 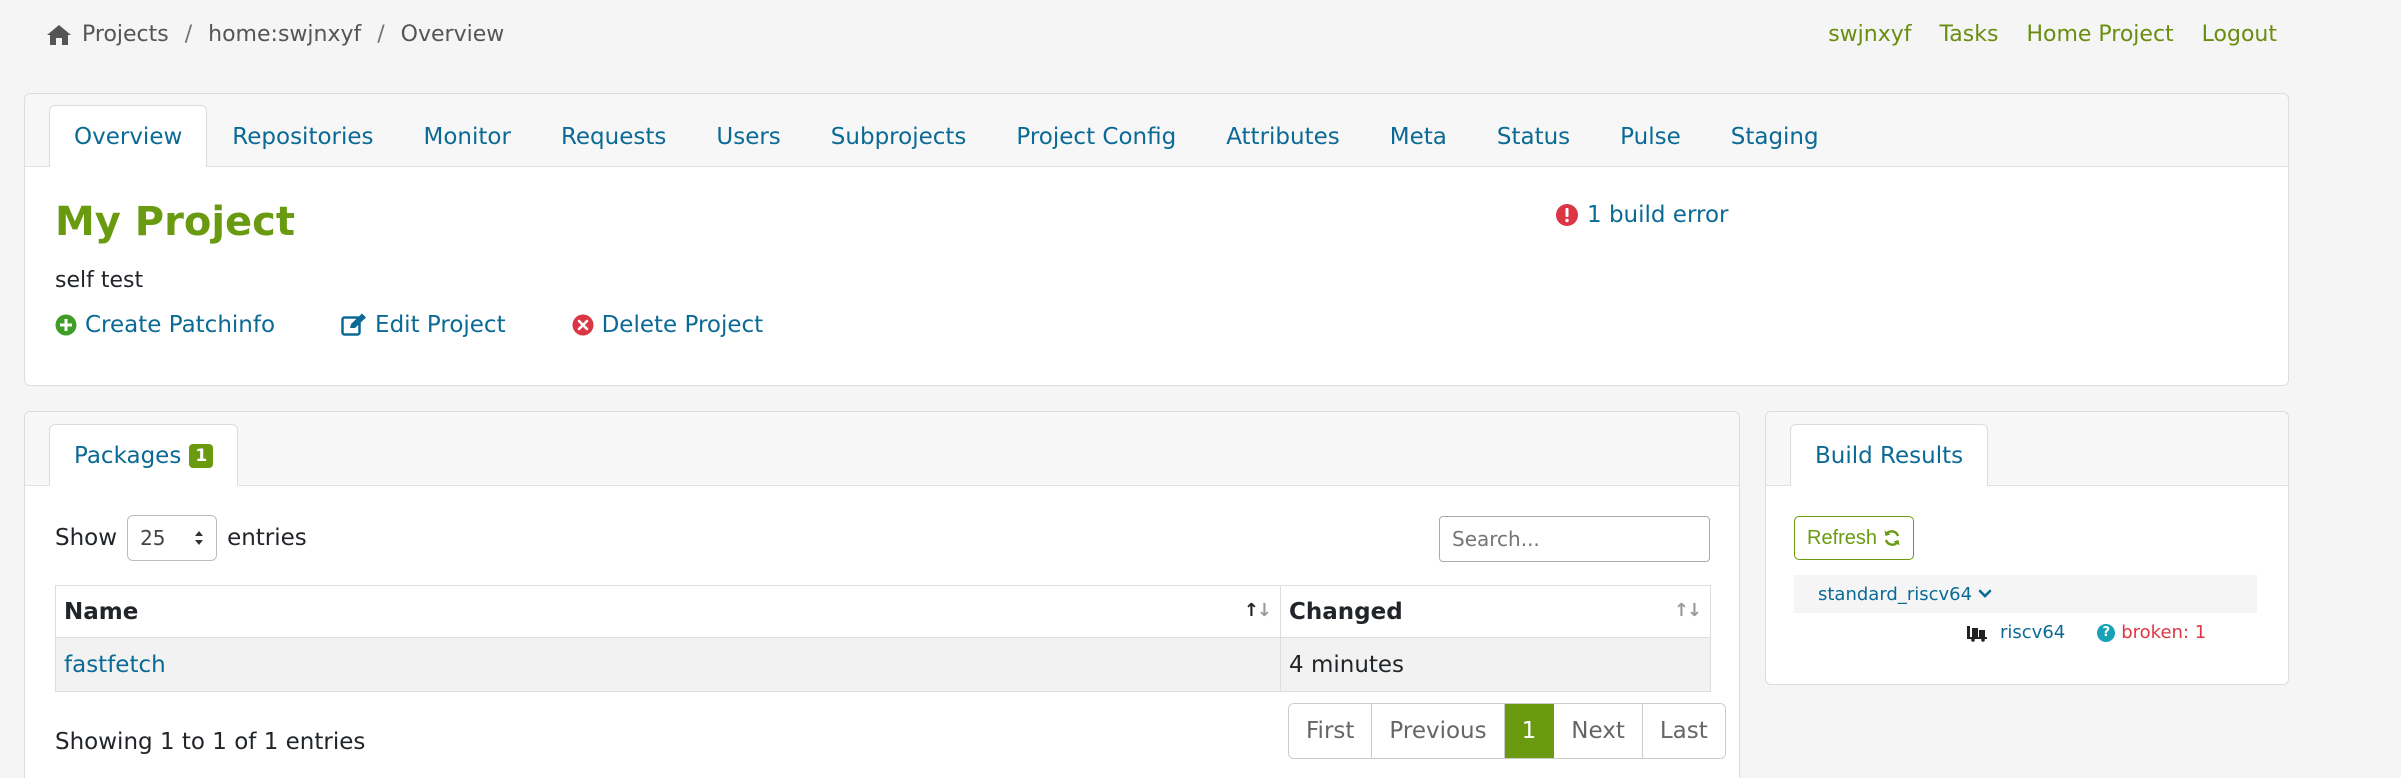 I want to click on package-search-input, so click(x=1574, y=539).